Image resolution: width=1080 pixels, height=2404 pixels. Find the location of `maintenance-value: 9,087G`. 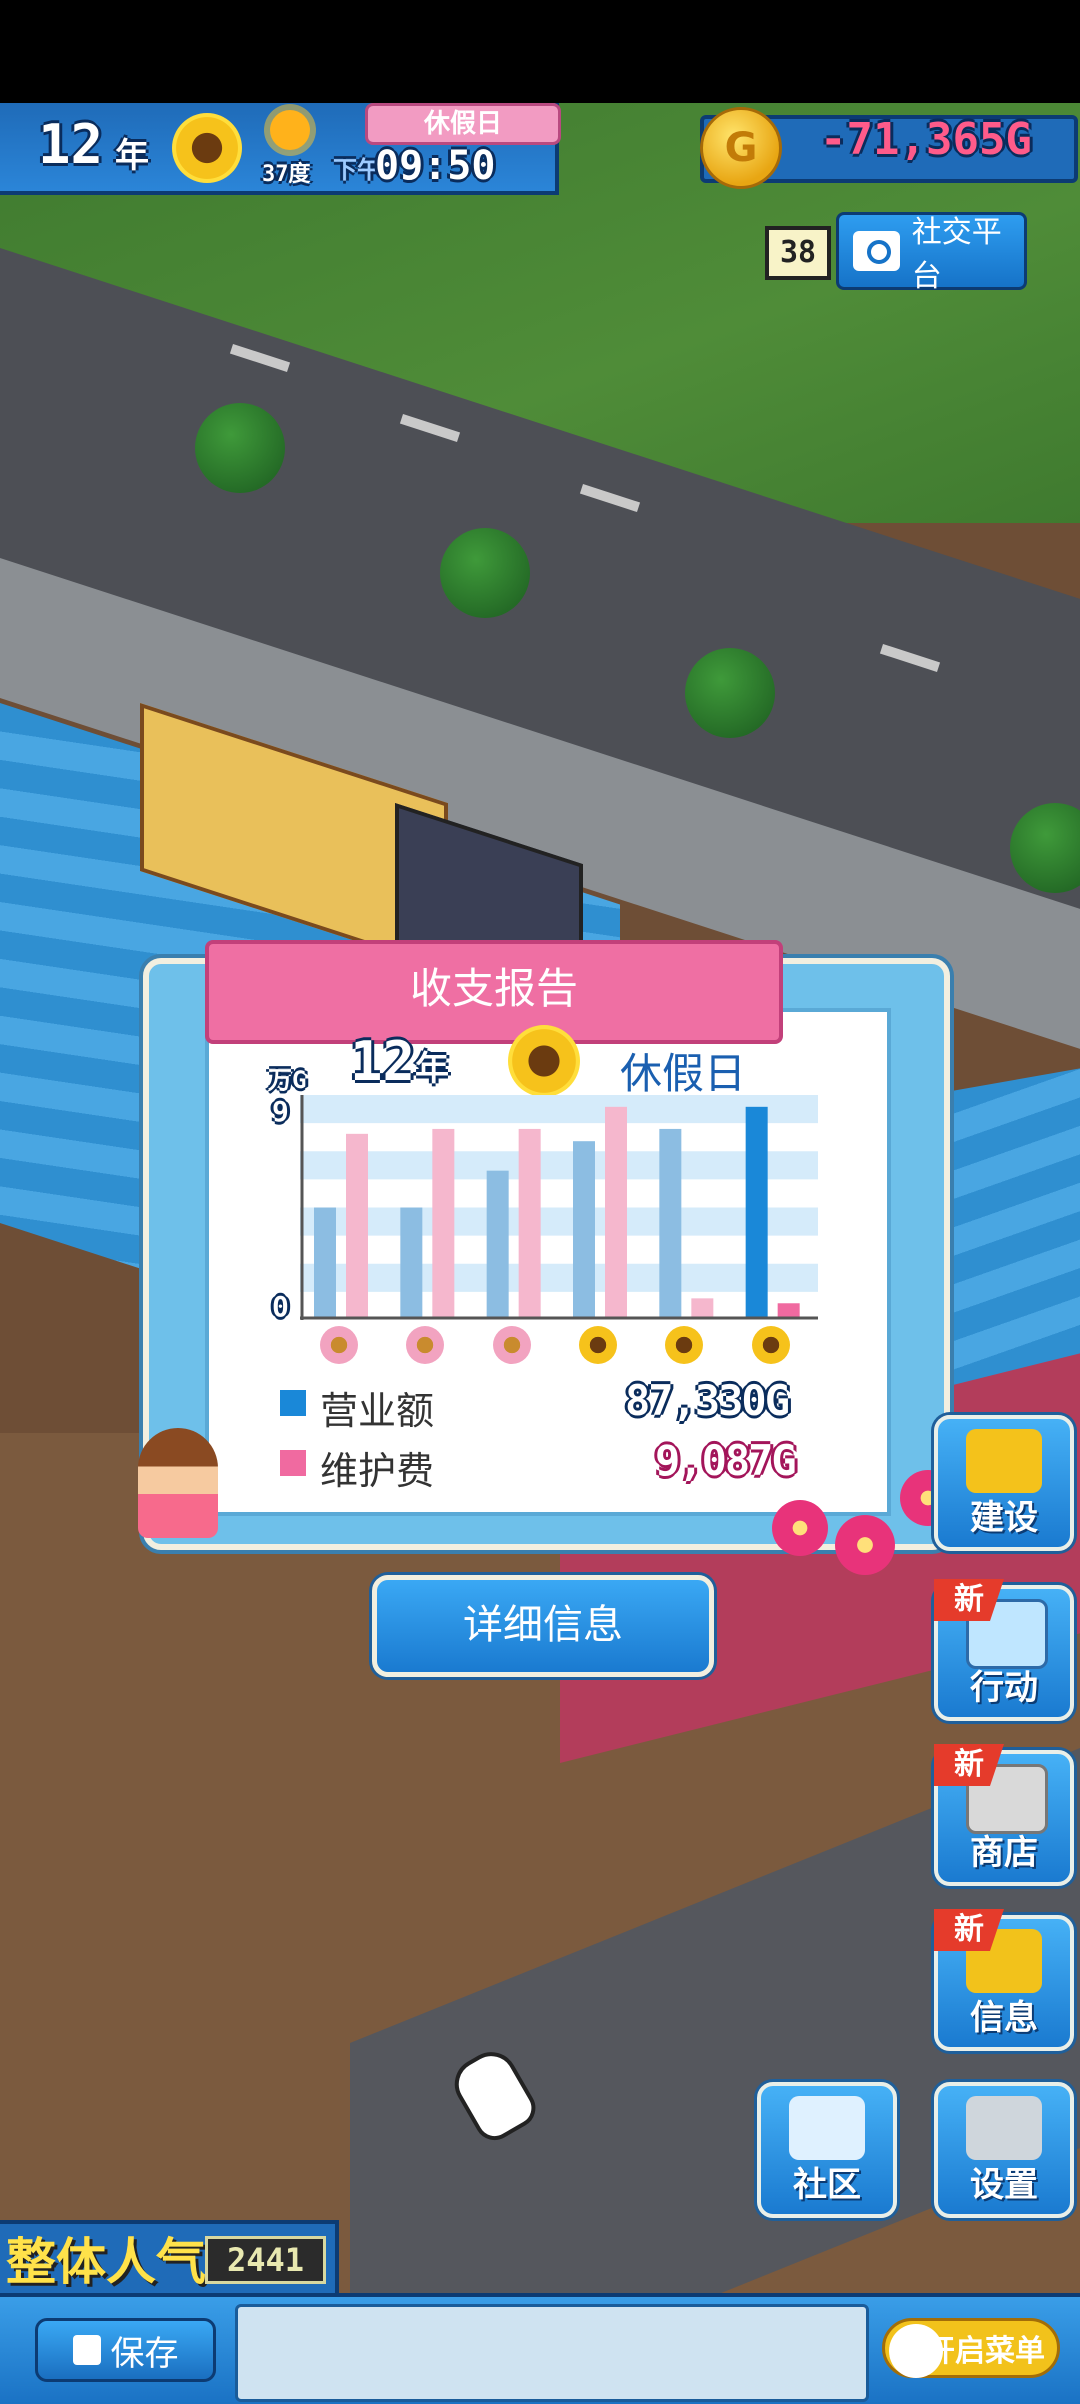

maintenance-value: 9,087G is located at coordinates (726, 1460).